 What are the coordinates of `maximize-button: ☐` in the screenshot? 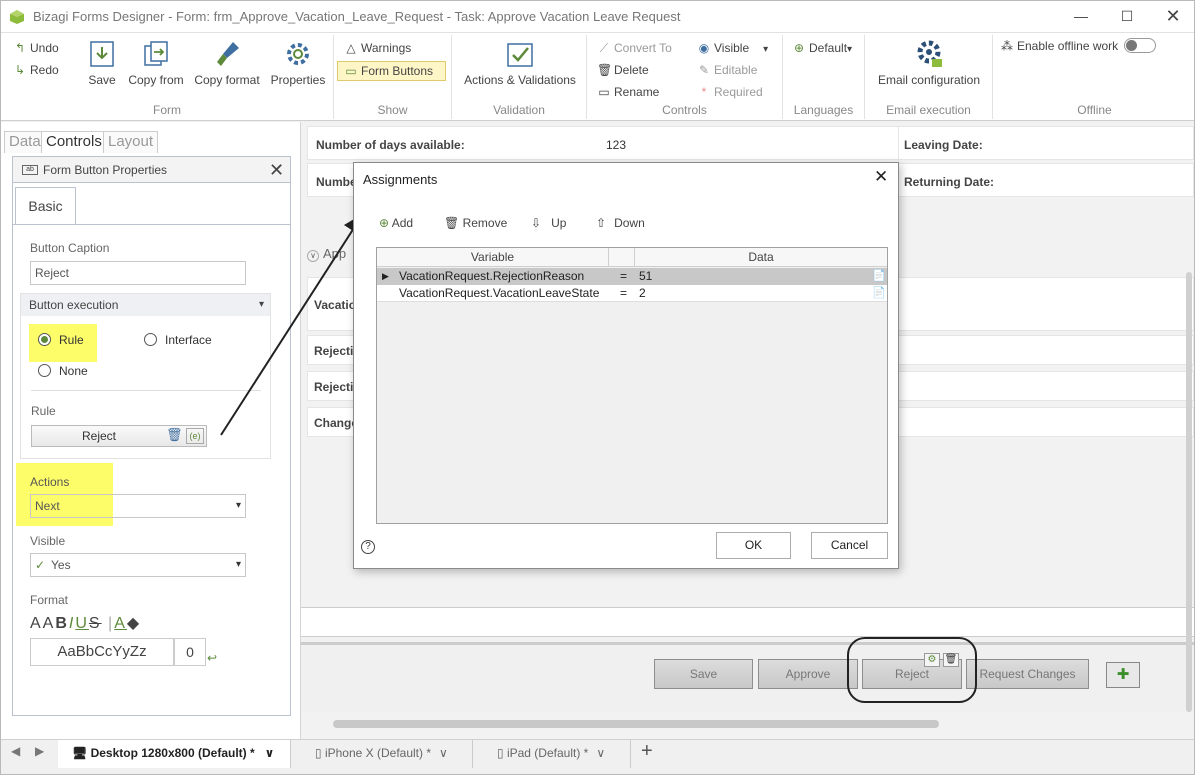 It's located at (1127, 17).